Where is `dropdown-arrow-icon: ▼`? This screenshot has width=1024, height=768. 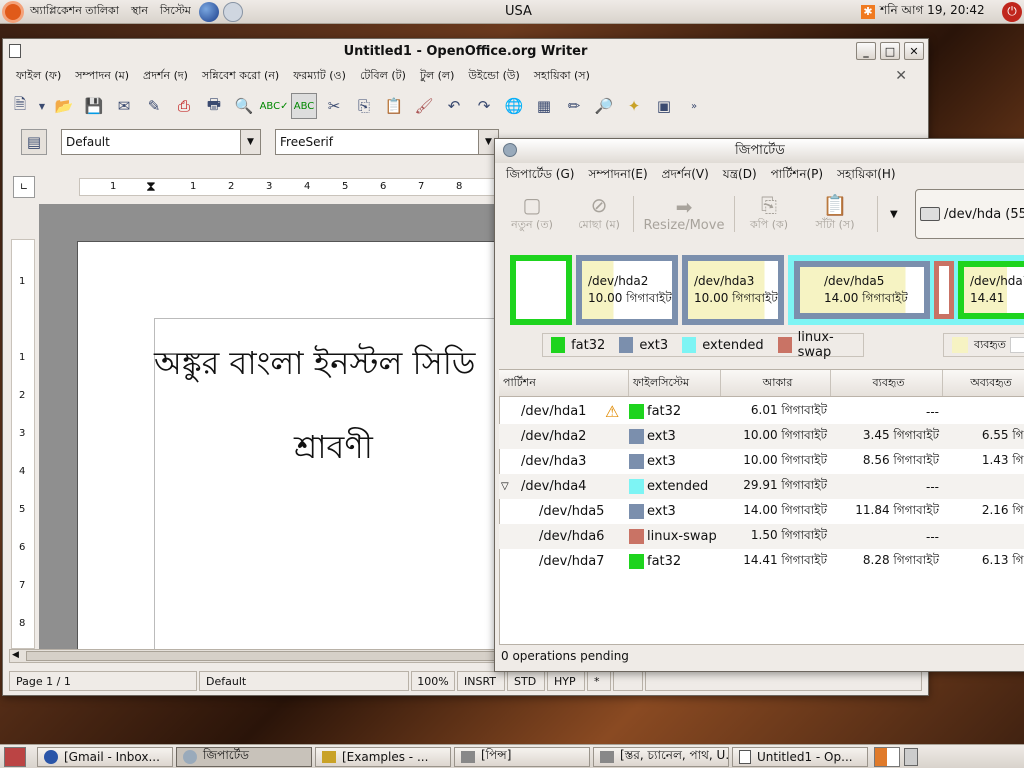
dropdown-arrow-icon: ▼ is located at coordinates (42, 106).